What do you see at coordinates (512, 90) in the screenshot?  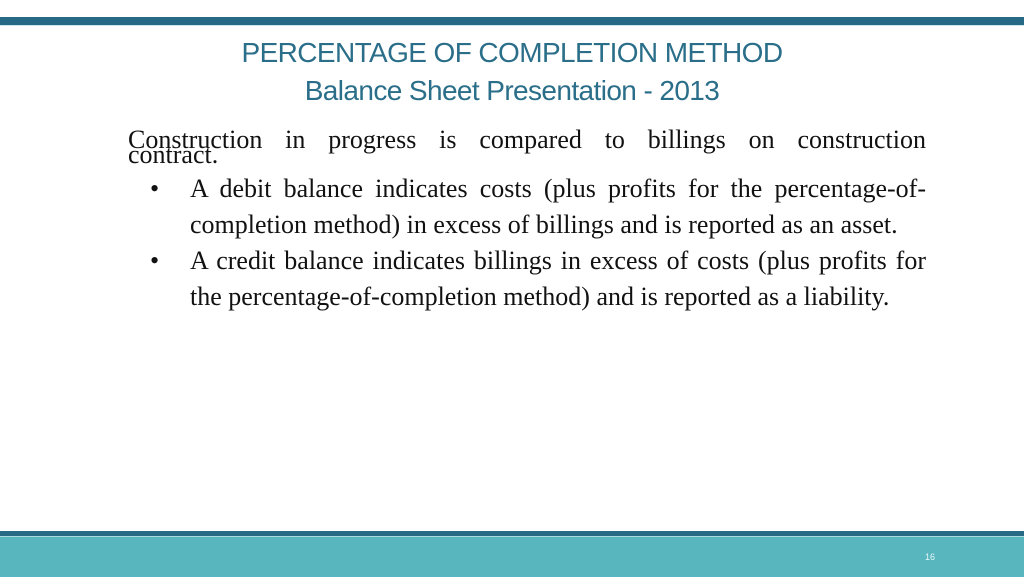 I see `slide-subtitle: Balance Sheet Presentation - 2013` at bounding box center [512, 90].